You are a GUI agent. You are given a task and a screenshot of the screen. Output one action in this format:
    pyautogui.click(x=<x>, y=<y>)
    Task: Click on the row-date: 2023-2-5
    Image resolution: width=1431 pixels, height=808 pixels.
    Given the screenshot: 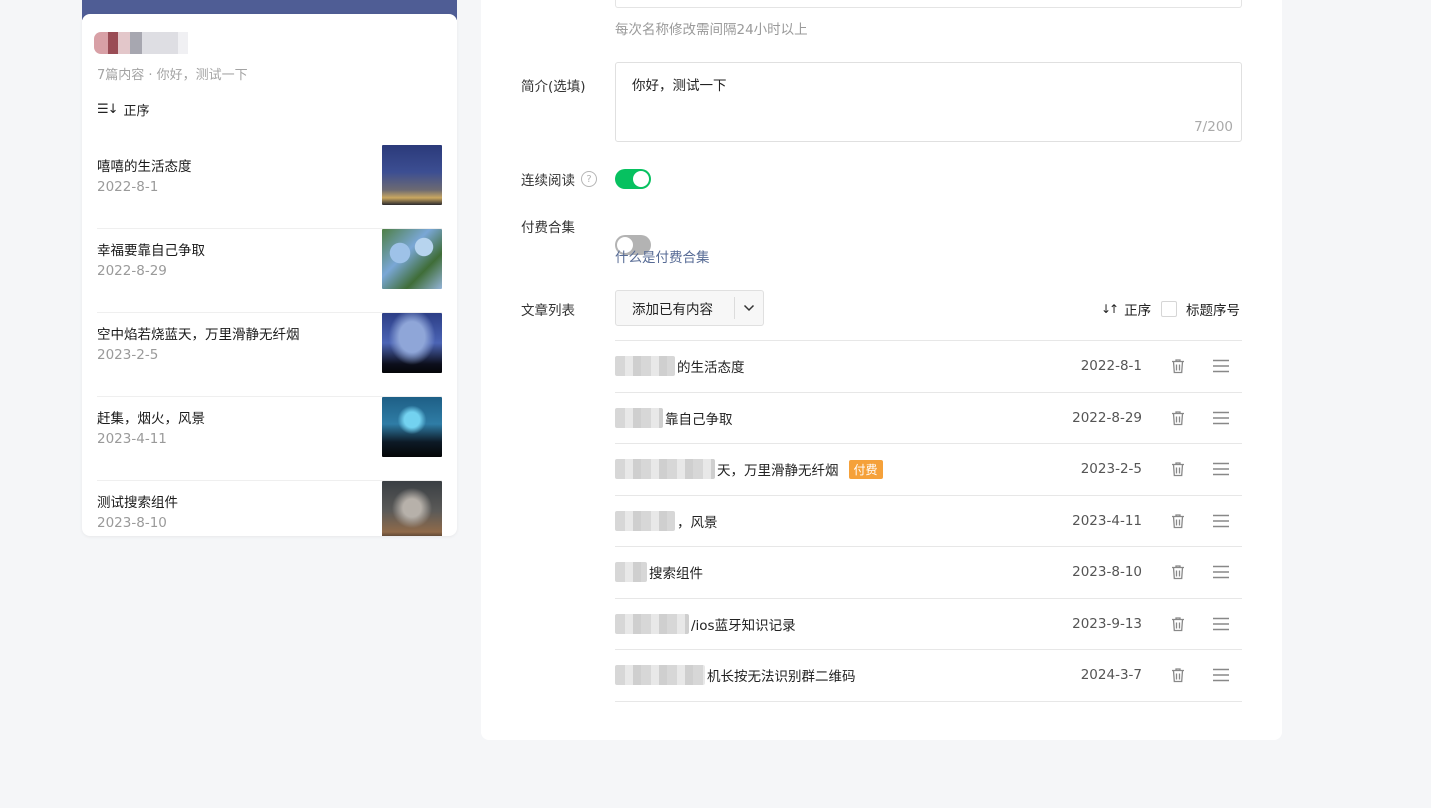 What is the action you would take?
    pyautogui.click(x=1111, y=469)
    